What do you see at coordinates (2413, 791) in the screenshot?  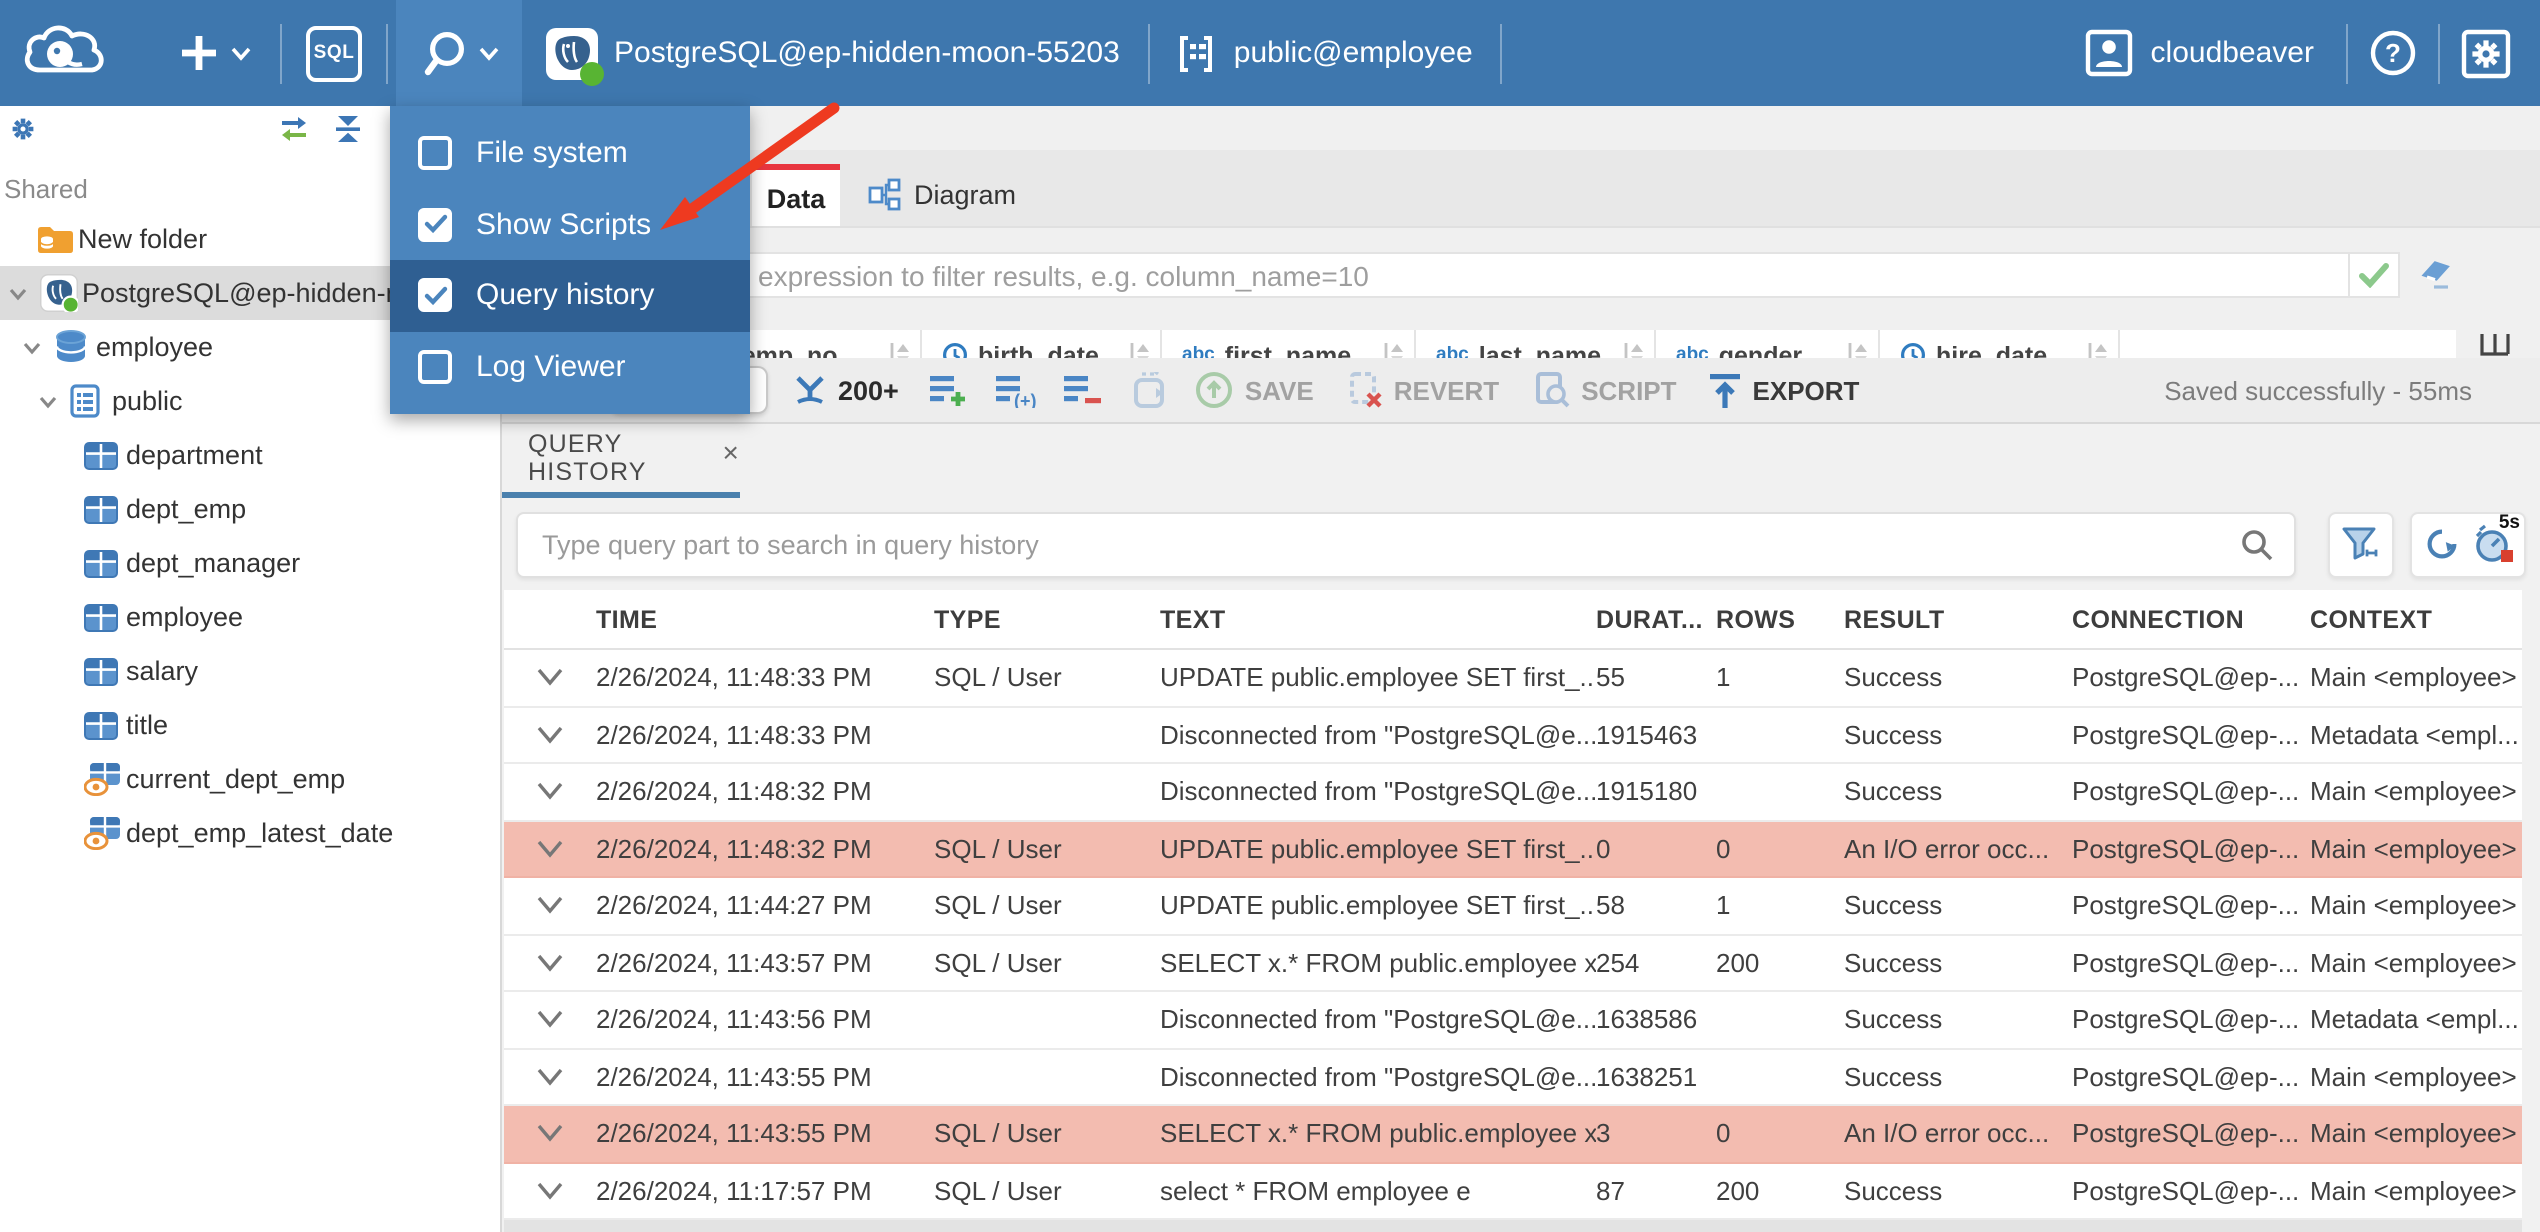 I see `history-cell-context: Main <employee>` at bounding box center [2413, 791].